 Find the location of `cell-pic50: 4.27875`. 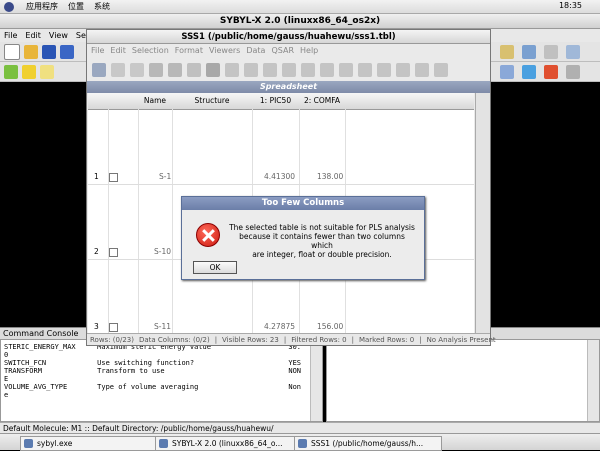

cell-pic50: 4.27875 is located at coordinates (279, 326).